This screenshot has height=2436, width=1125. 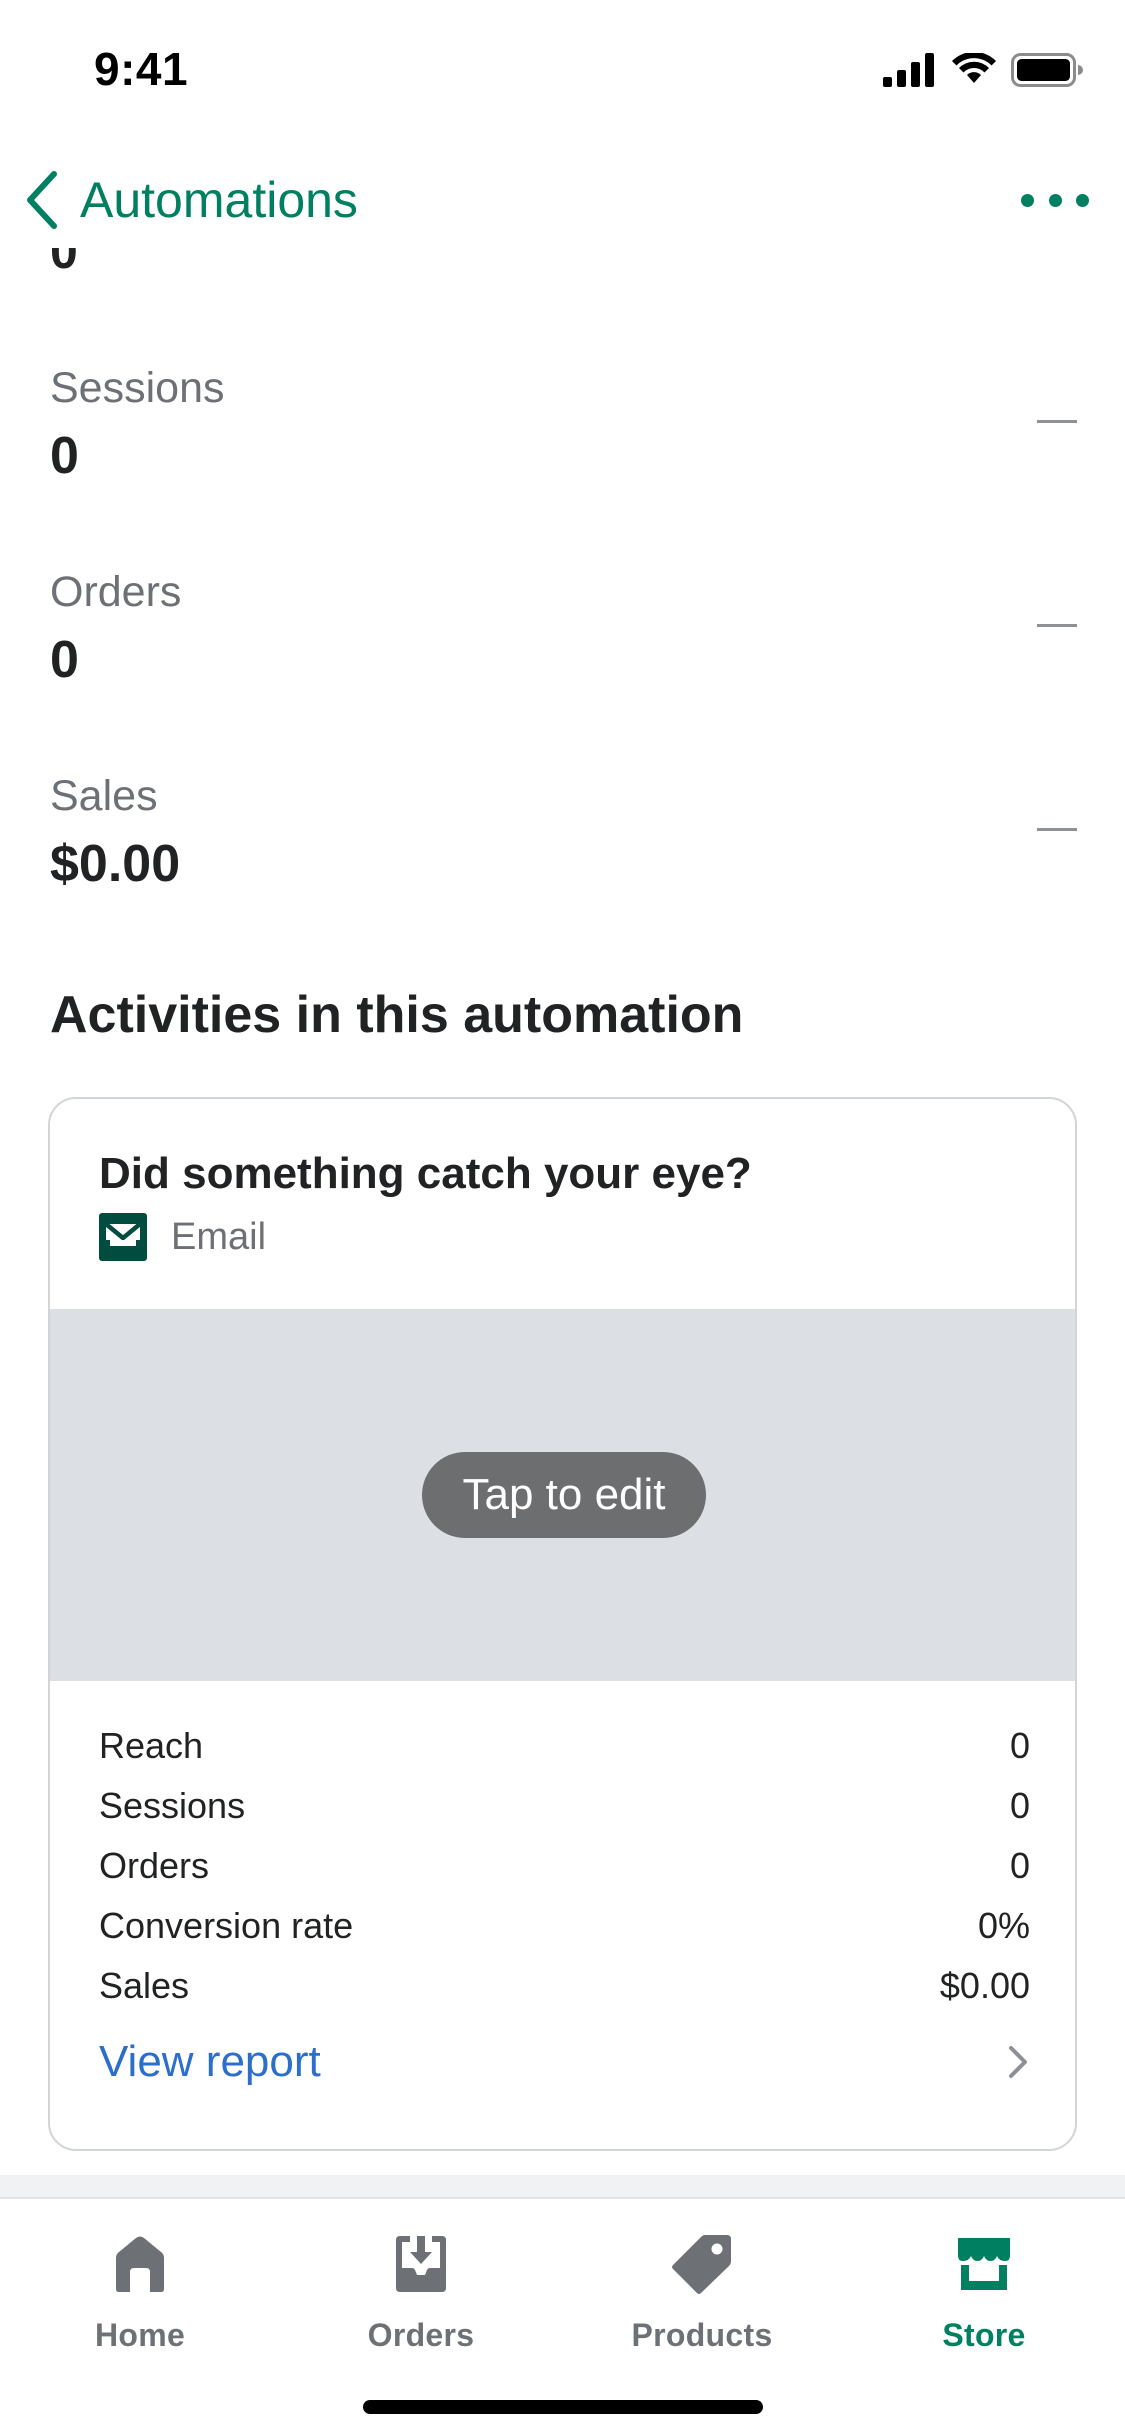 I want to click on battery-icon, so click(x=1047, y=70).